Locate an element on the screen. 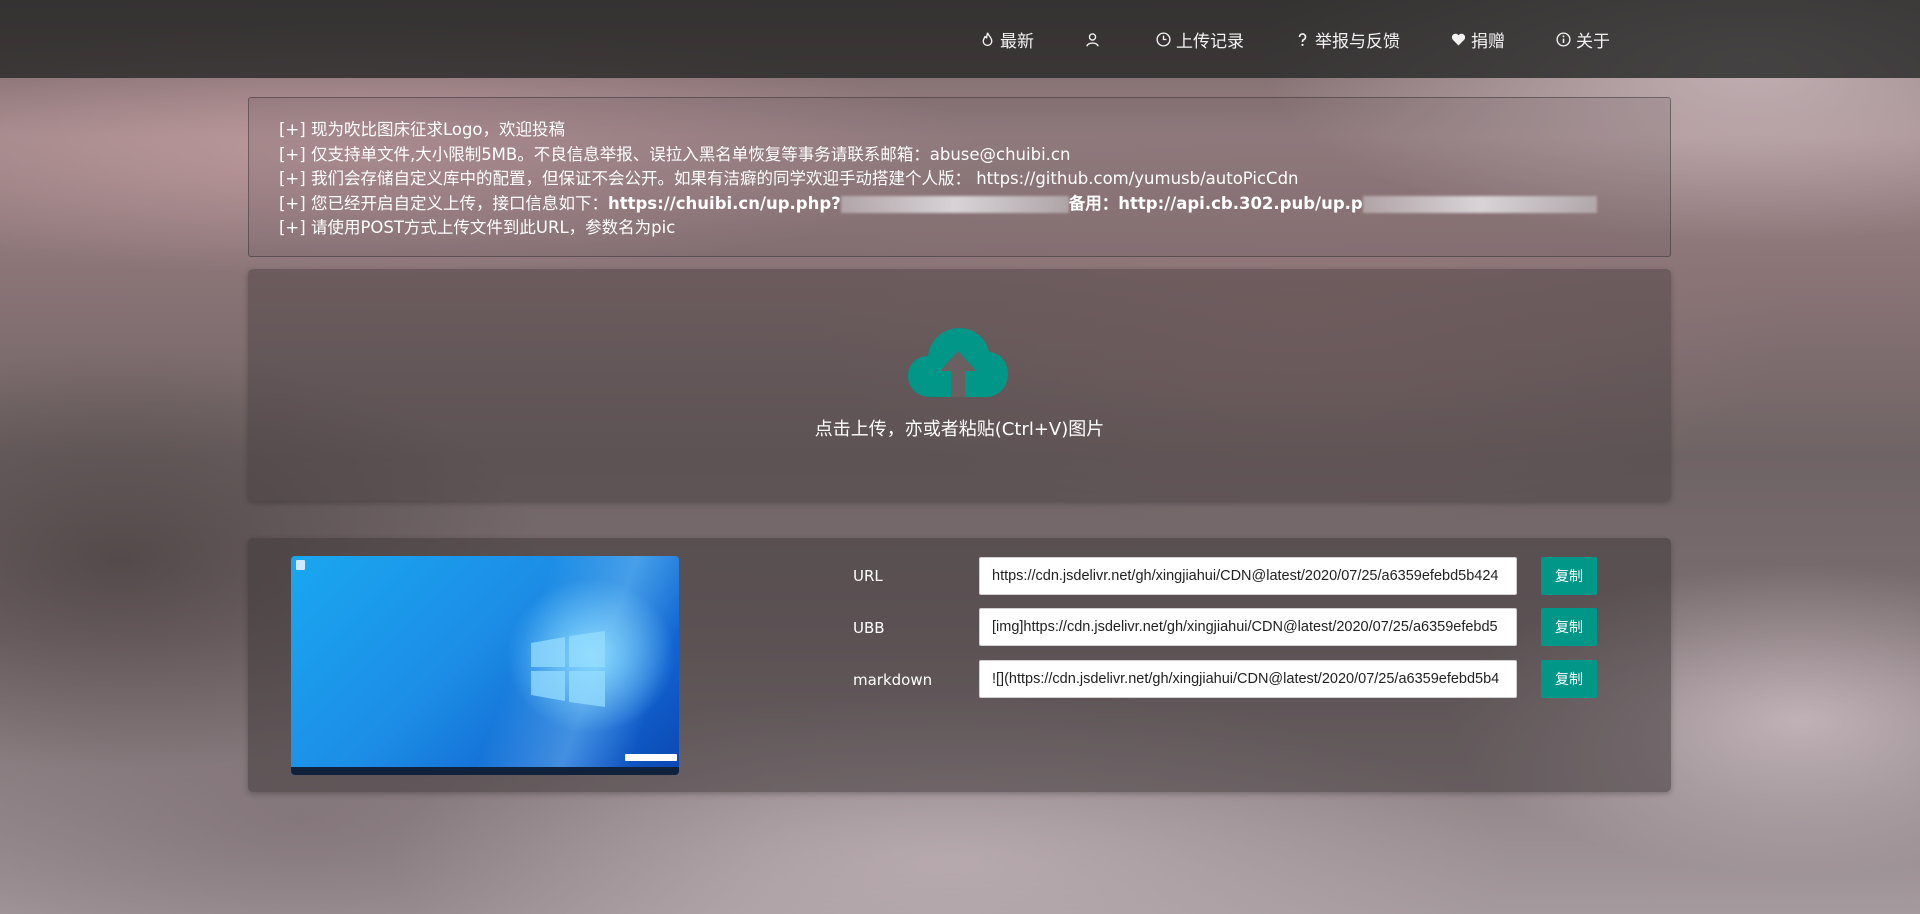 The height and width of the screenshot is (914, 1920). ubb-label: UBB is located at coordinates (869, 628).